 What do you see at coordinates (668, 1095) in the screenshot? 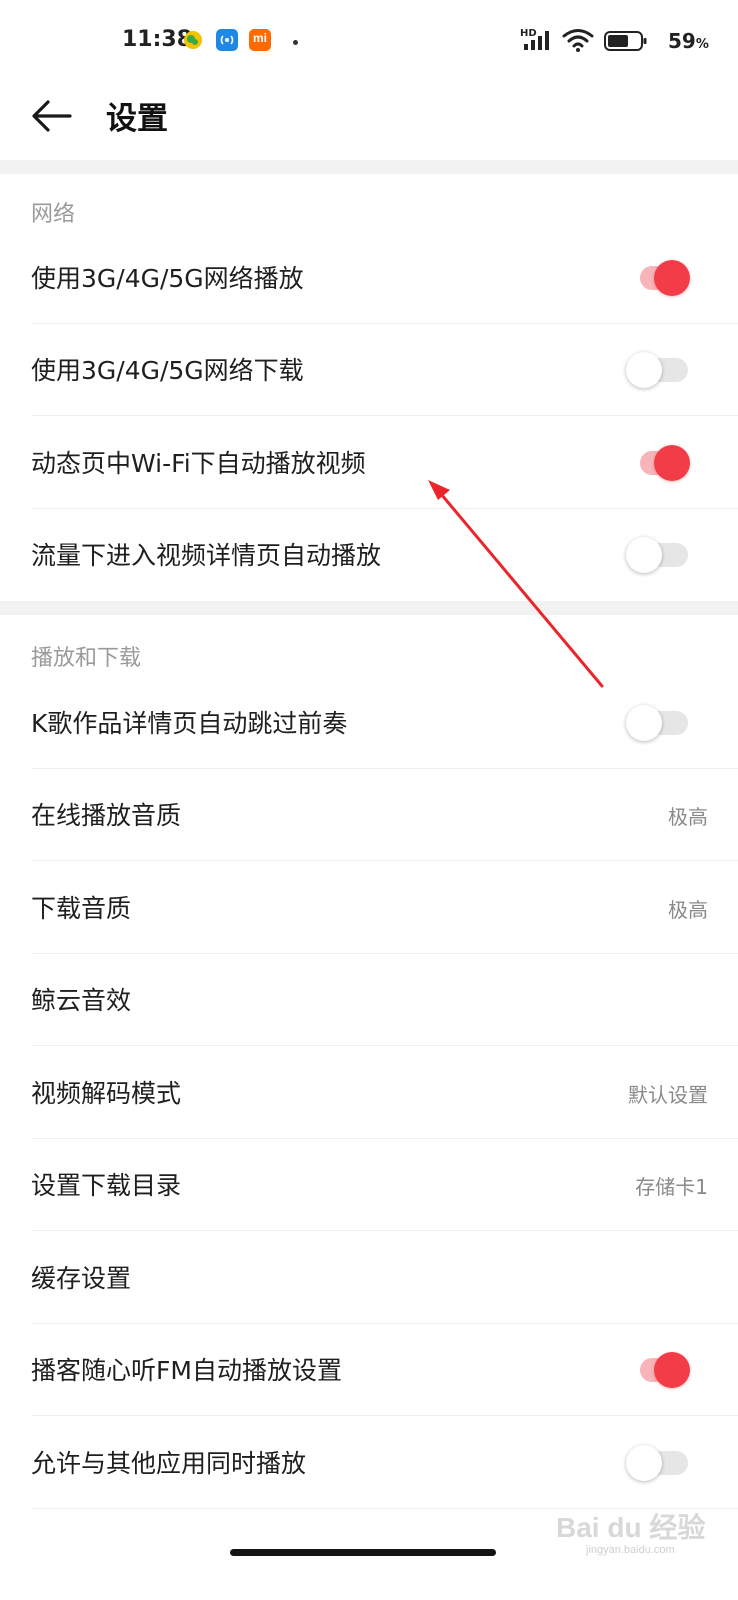
I see `setting-value: 默认设置` at bounding box center [668, 1095].